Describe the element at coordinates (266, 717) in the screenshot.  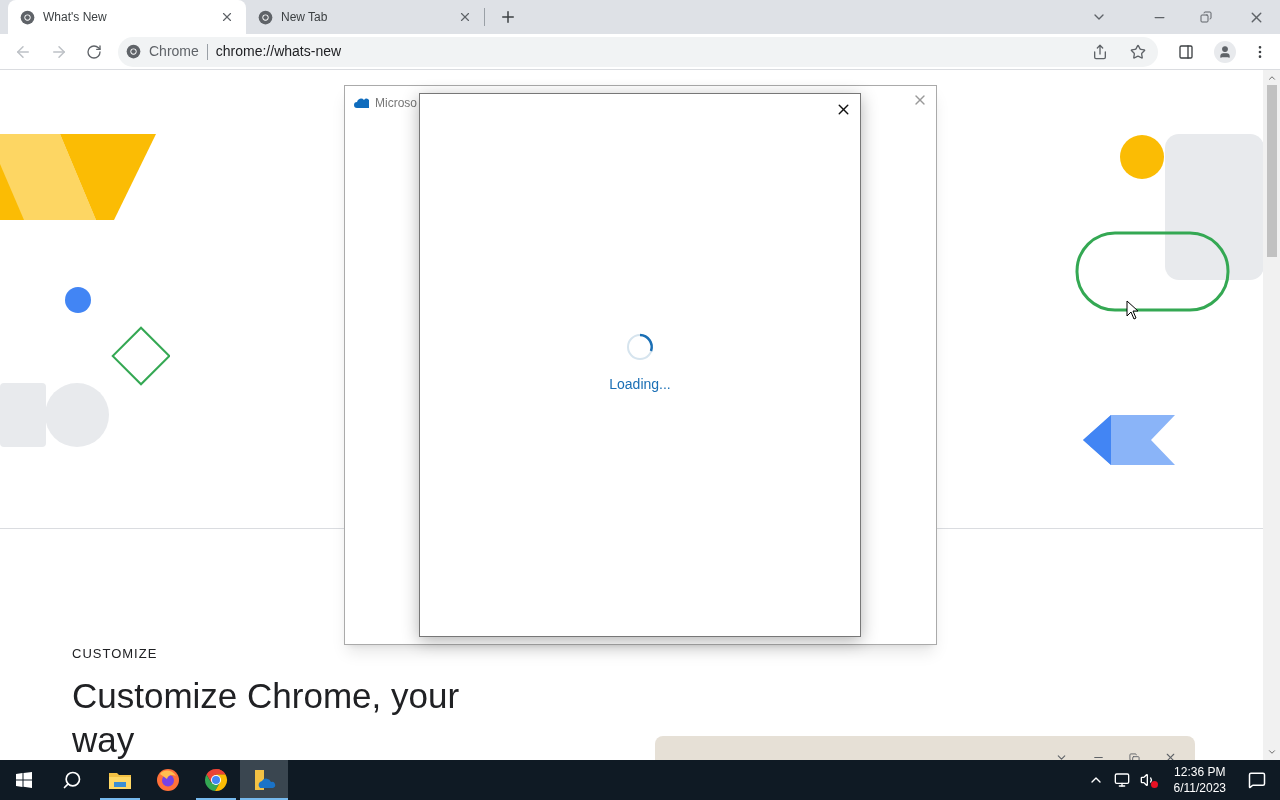
I see `section-title: Customize Chrome, your way` at that location.